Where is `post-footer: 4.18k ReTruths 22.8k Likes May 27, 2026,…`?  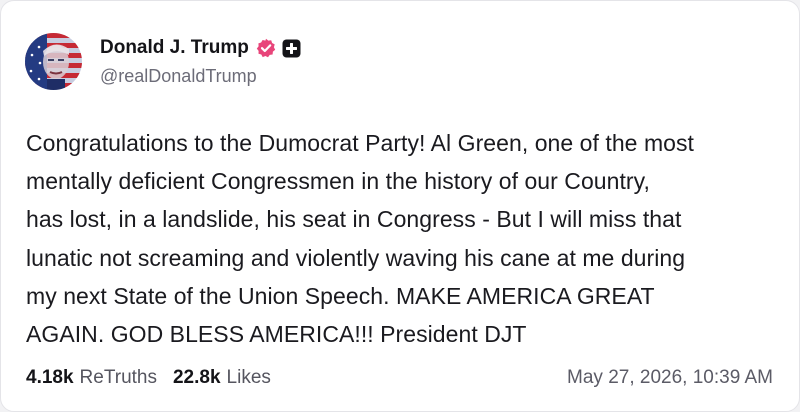 post-footer: 4.18k ReTruths 22.8k Likes May 27, 2026,… is located at coordinates (399, 378).